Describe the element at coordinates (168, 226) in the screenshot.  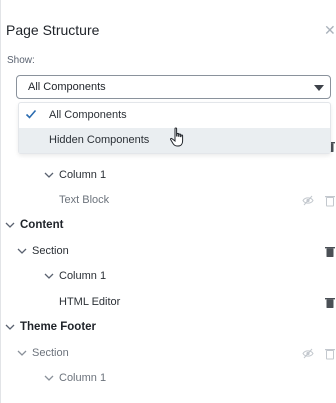
I see `tree-row-content: Content` at that location.